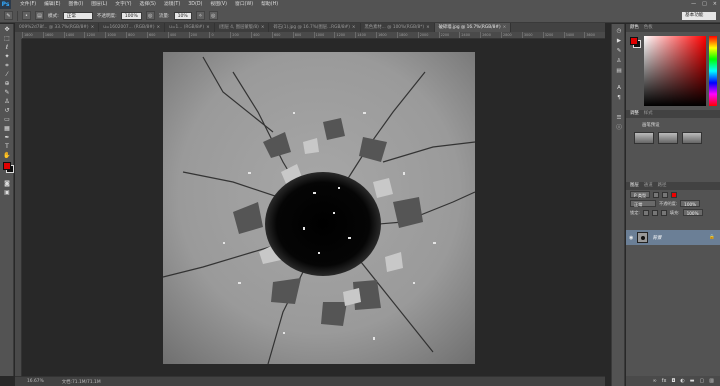 The width and height of the screenshot is (720, 386). I want to click on menu-layer: 图层(L), so click(99, 4).